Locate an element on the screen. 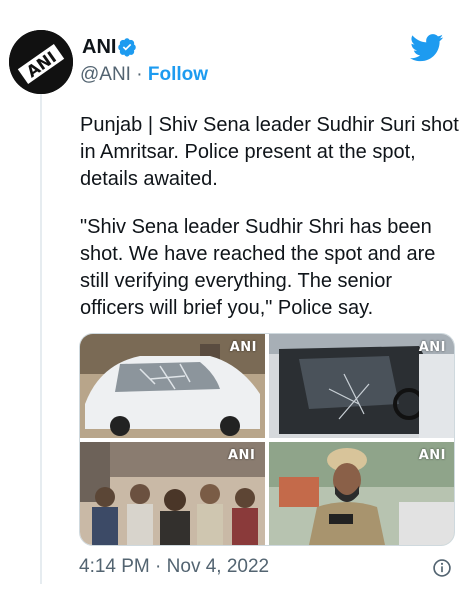 This screenshot has width=474, height=593. tweet-date: Nov 4, 2022 is located at coordinates (218, 566).